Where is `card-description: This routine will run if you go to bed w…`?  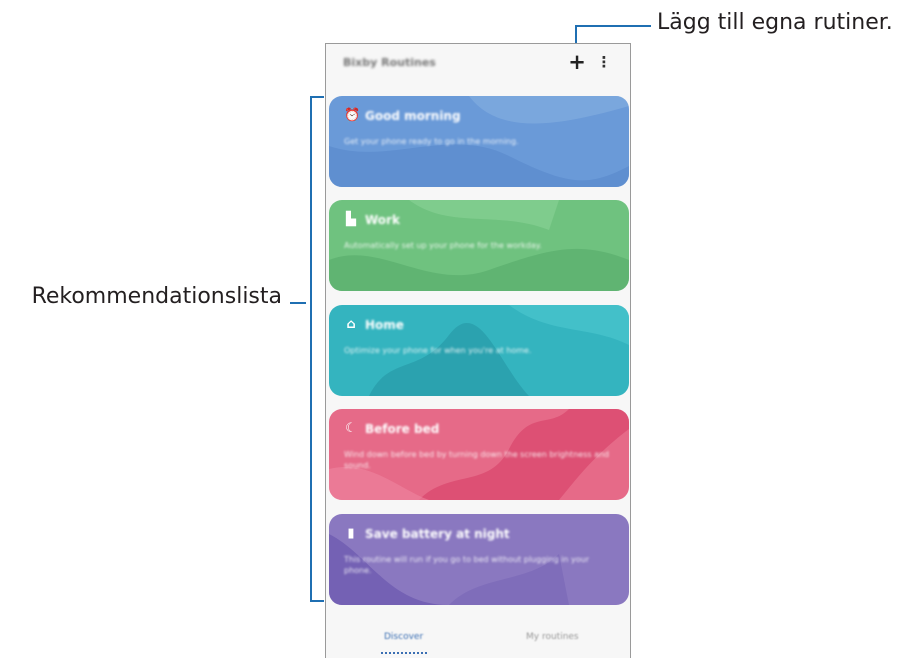 card-description: This routine will run if you go to bed w… is located at coordinates (467, 565).